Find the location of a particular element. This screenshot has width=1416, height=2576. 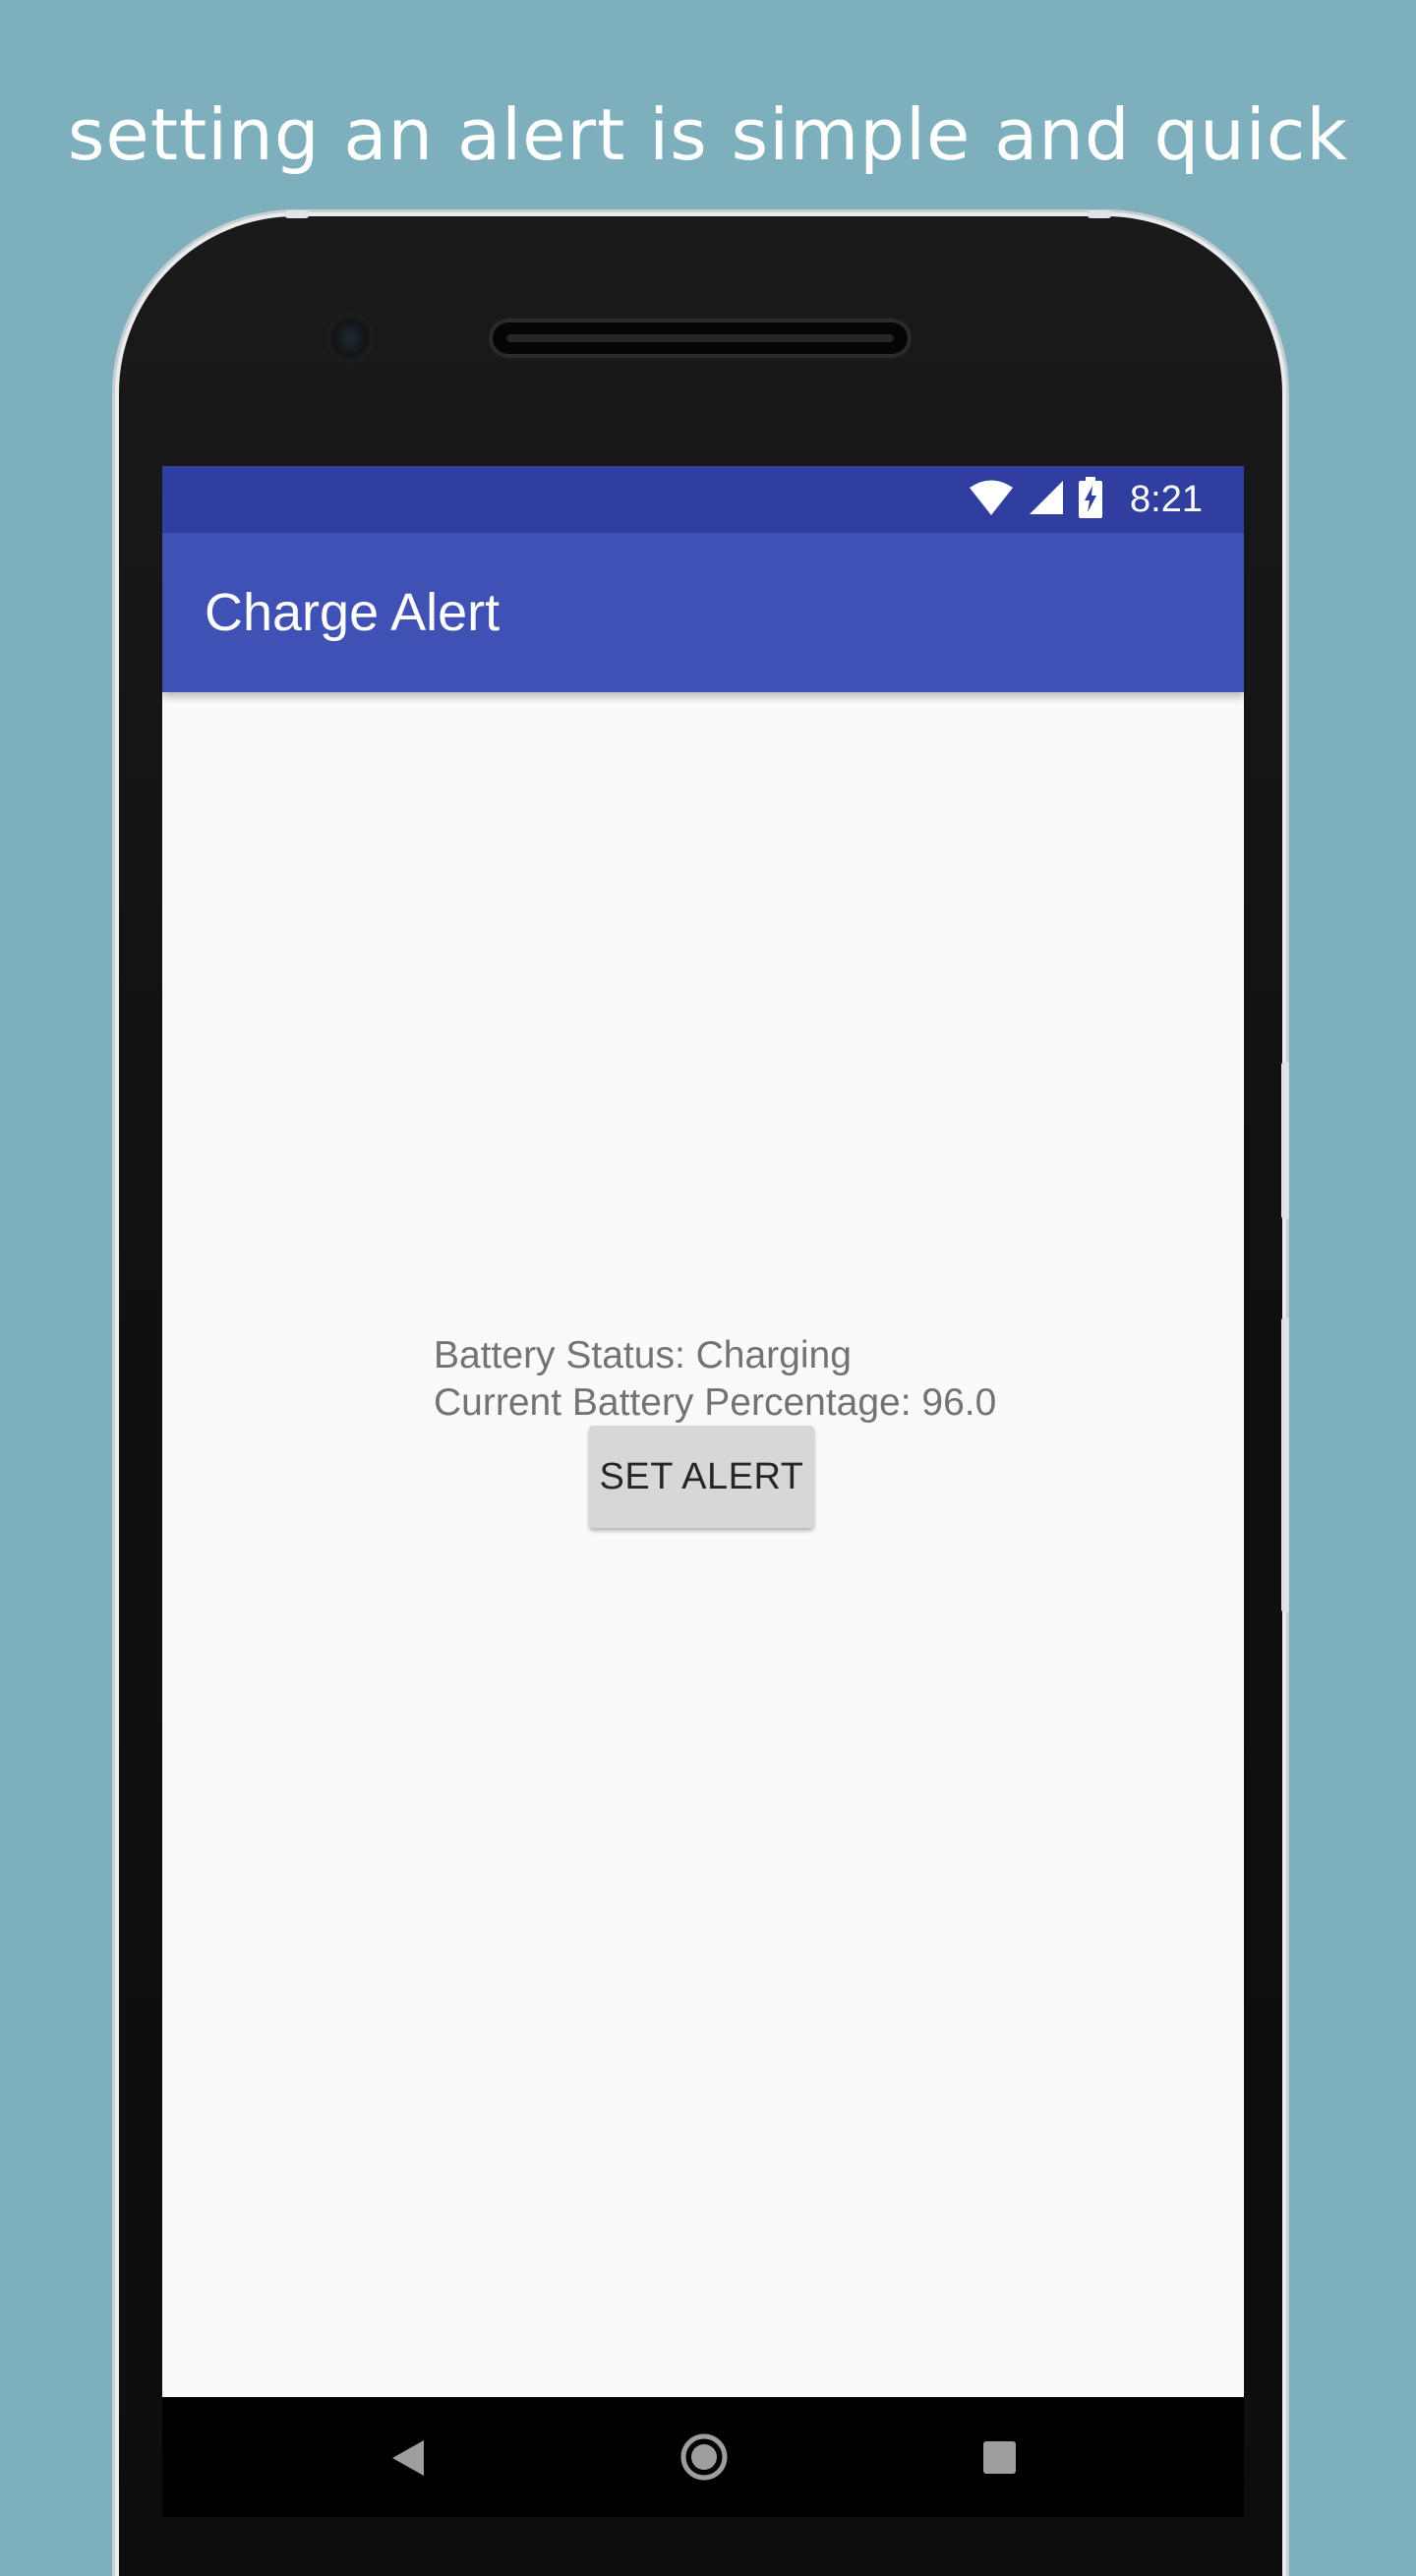

status-time: 8:21 is located at coordinates (1166, 499).